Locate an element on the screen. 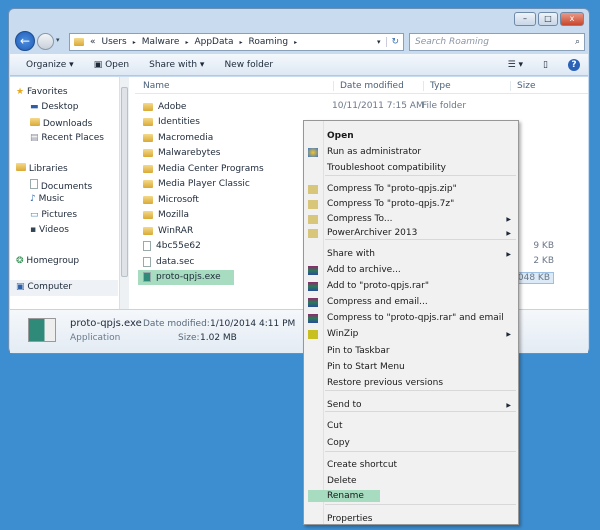 This screenshot has width=600, height=530. search-icon: ⌕ is located at coordinates (577, 42).